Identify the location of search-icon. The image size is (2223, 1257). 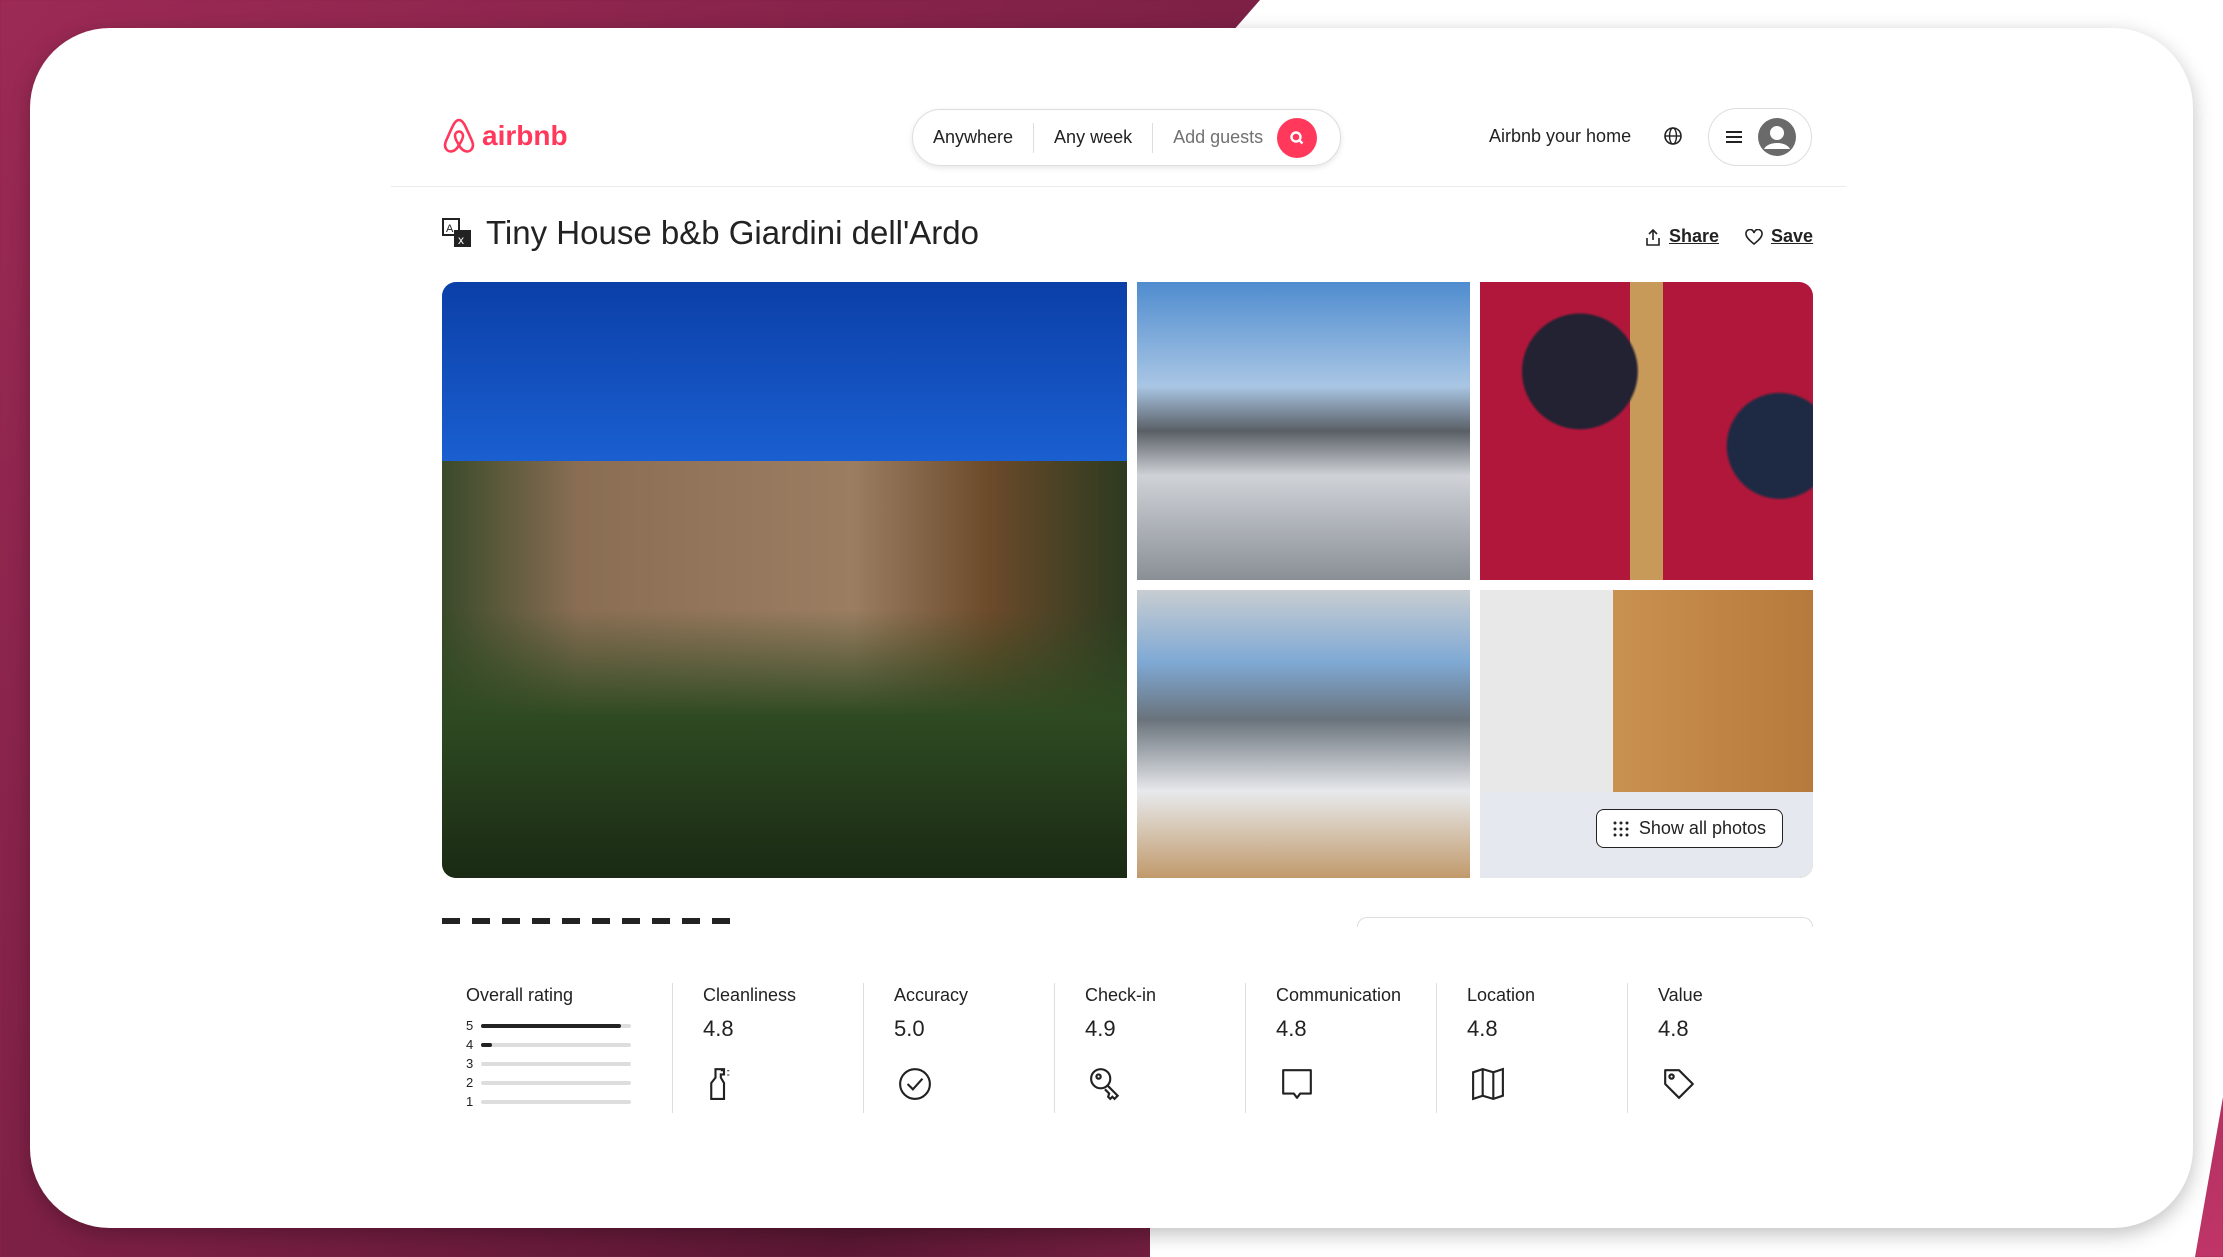
(1297, 137).